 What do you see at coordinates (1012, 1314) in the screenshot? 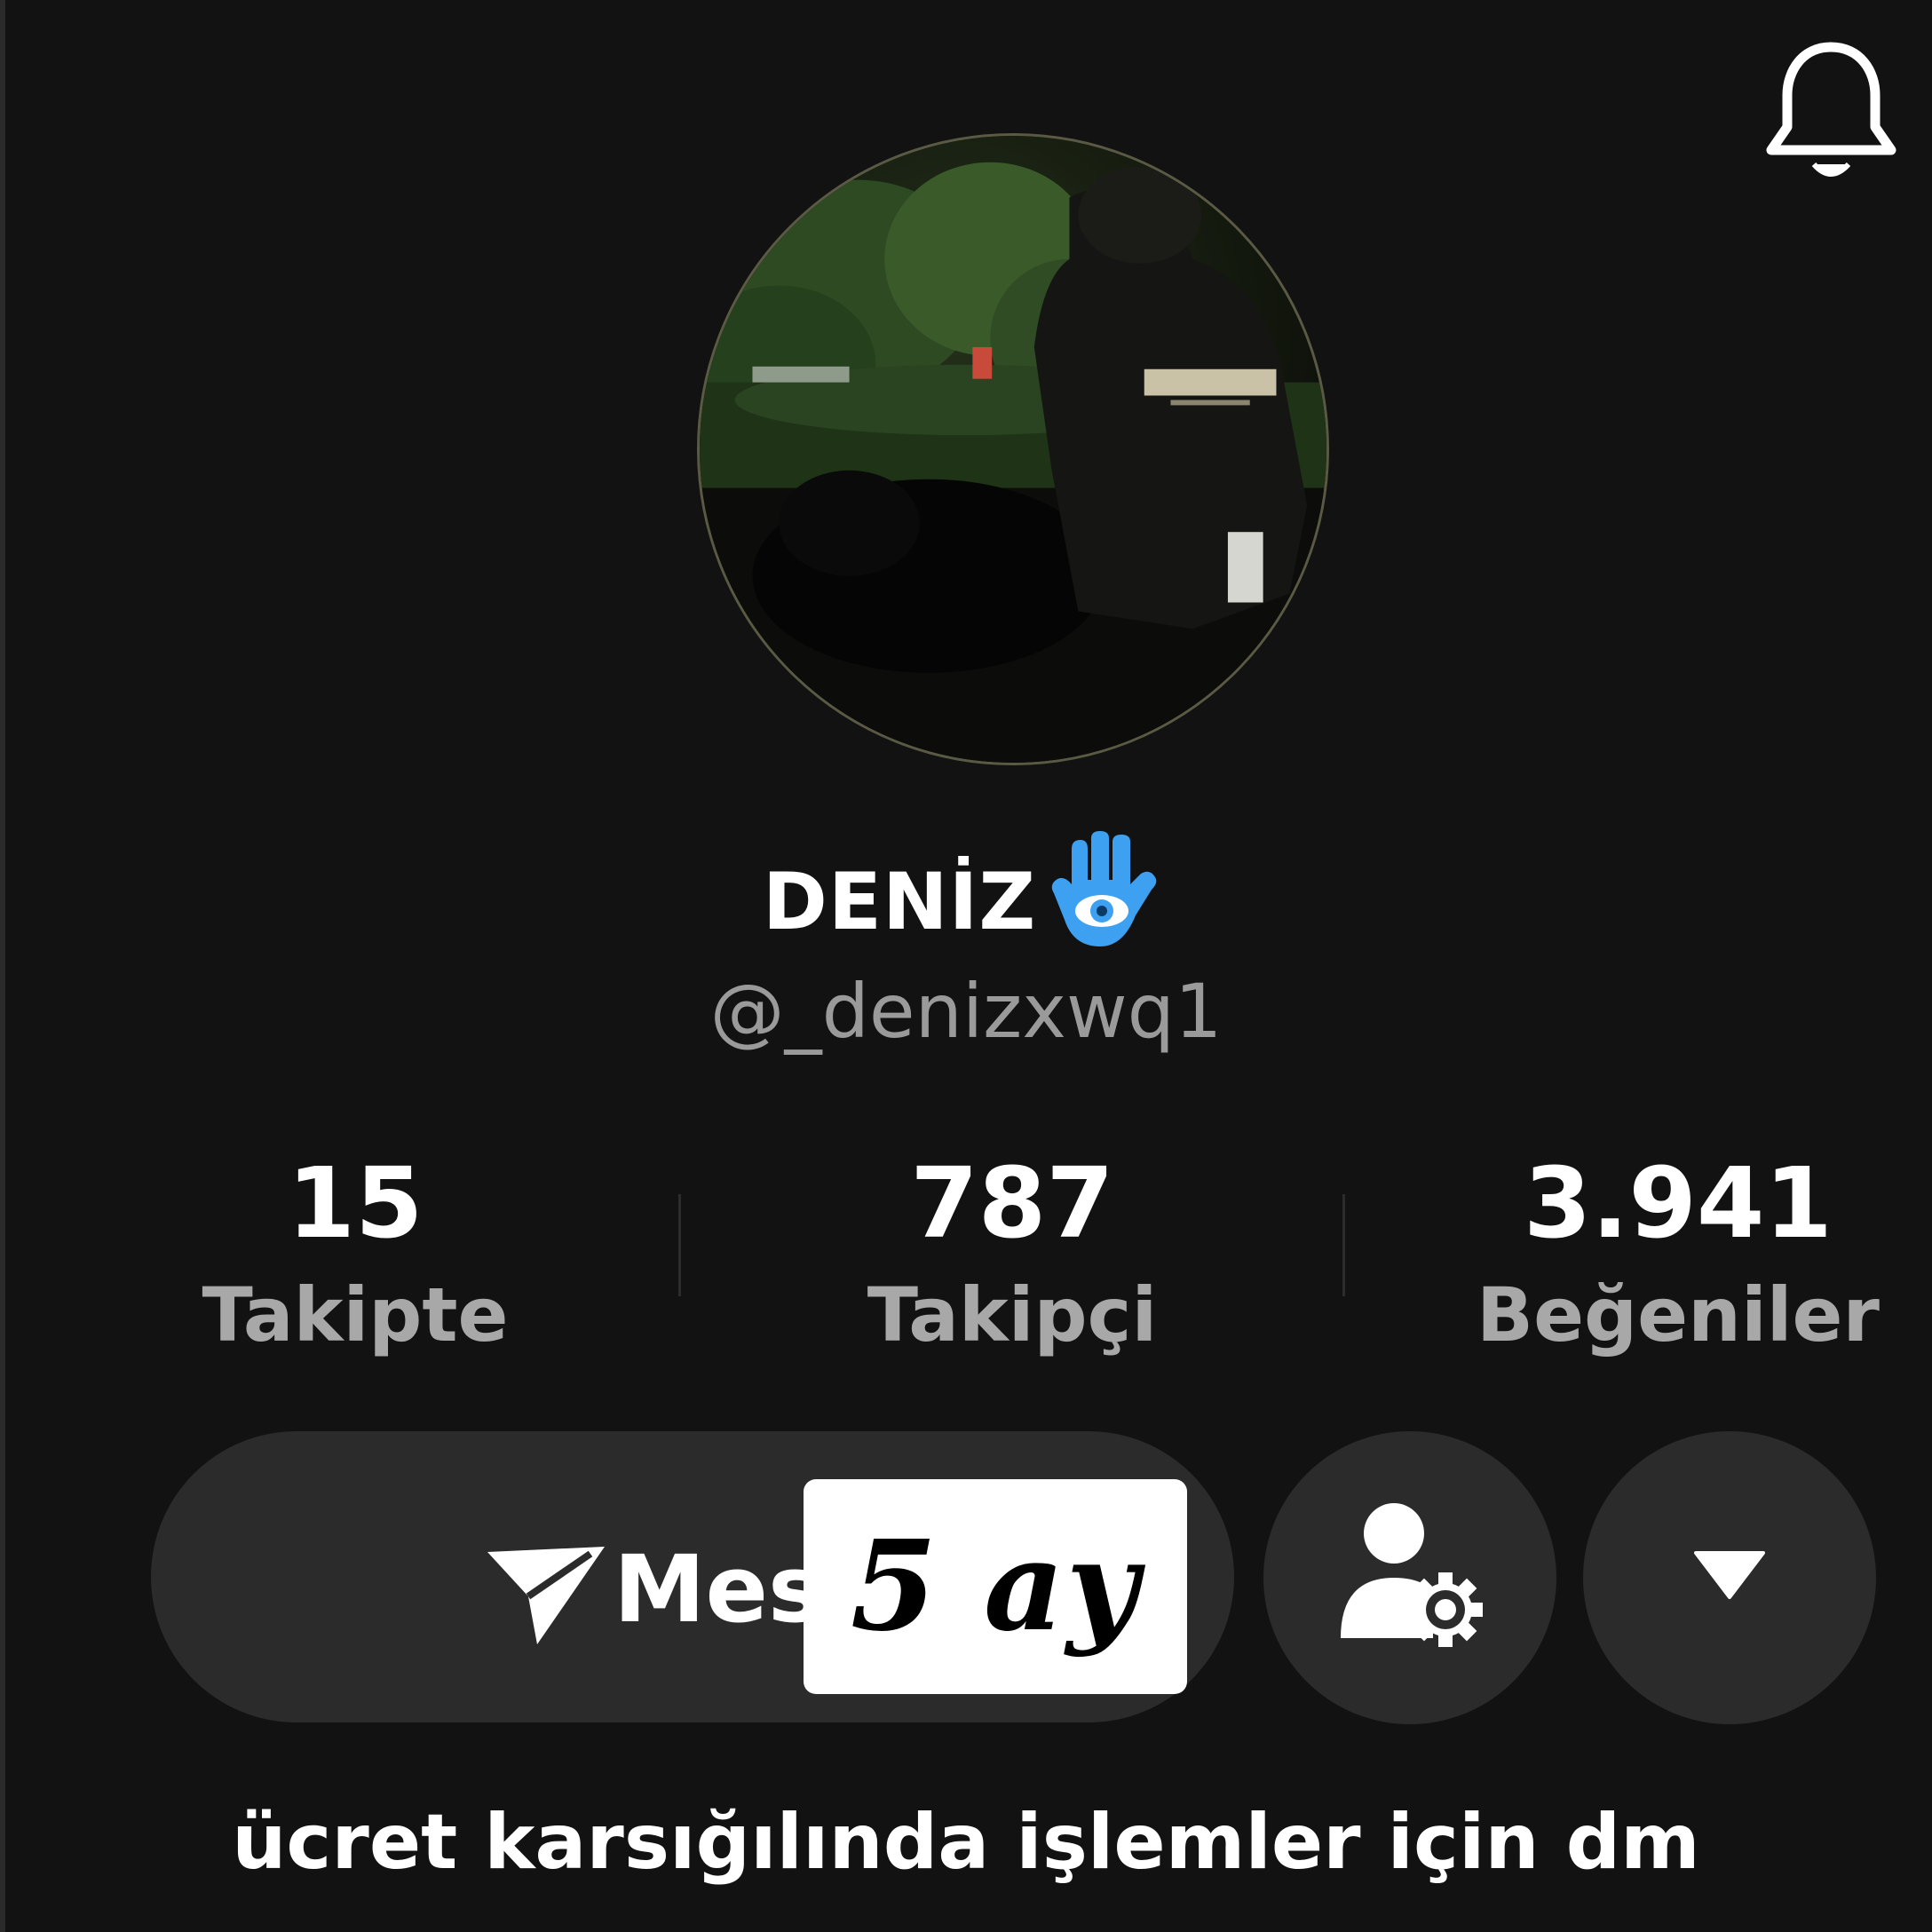
I see `stat-label: Takipçi` at bounding box center [1012, 1314].